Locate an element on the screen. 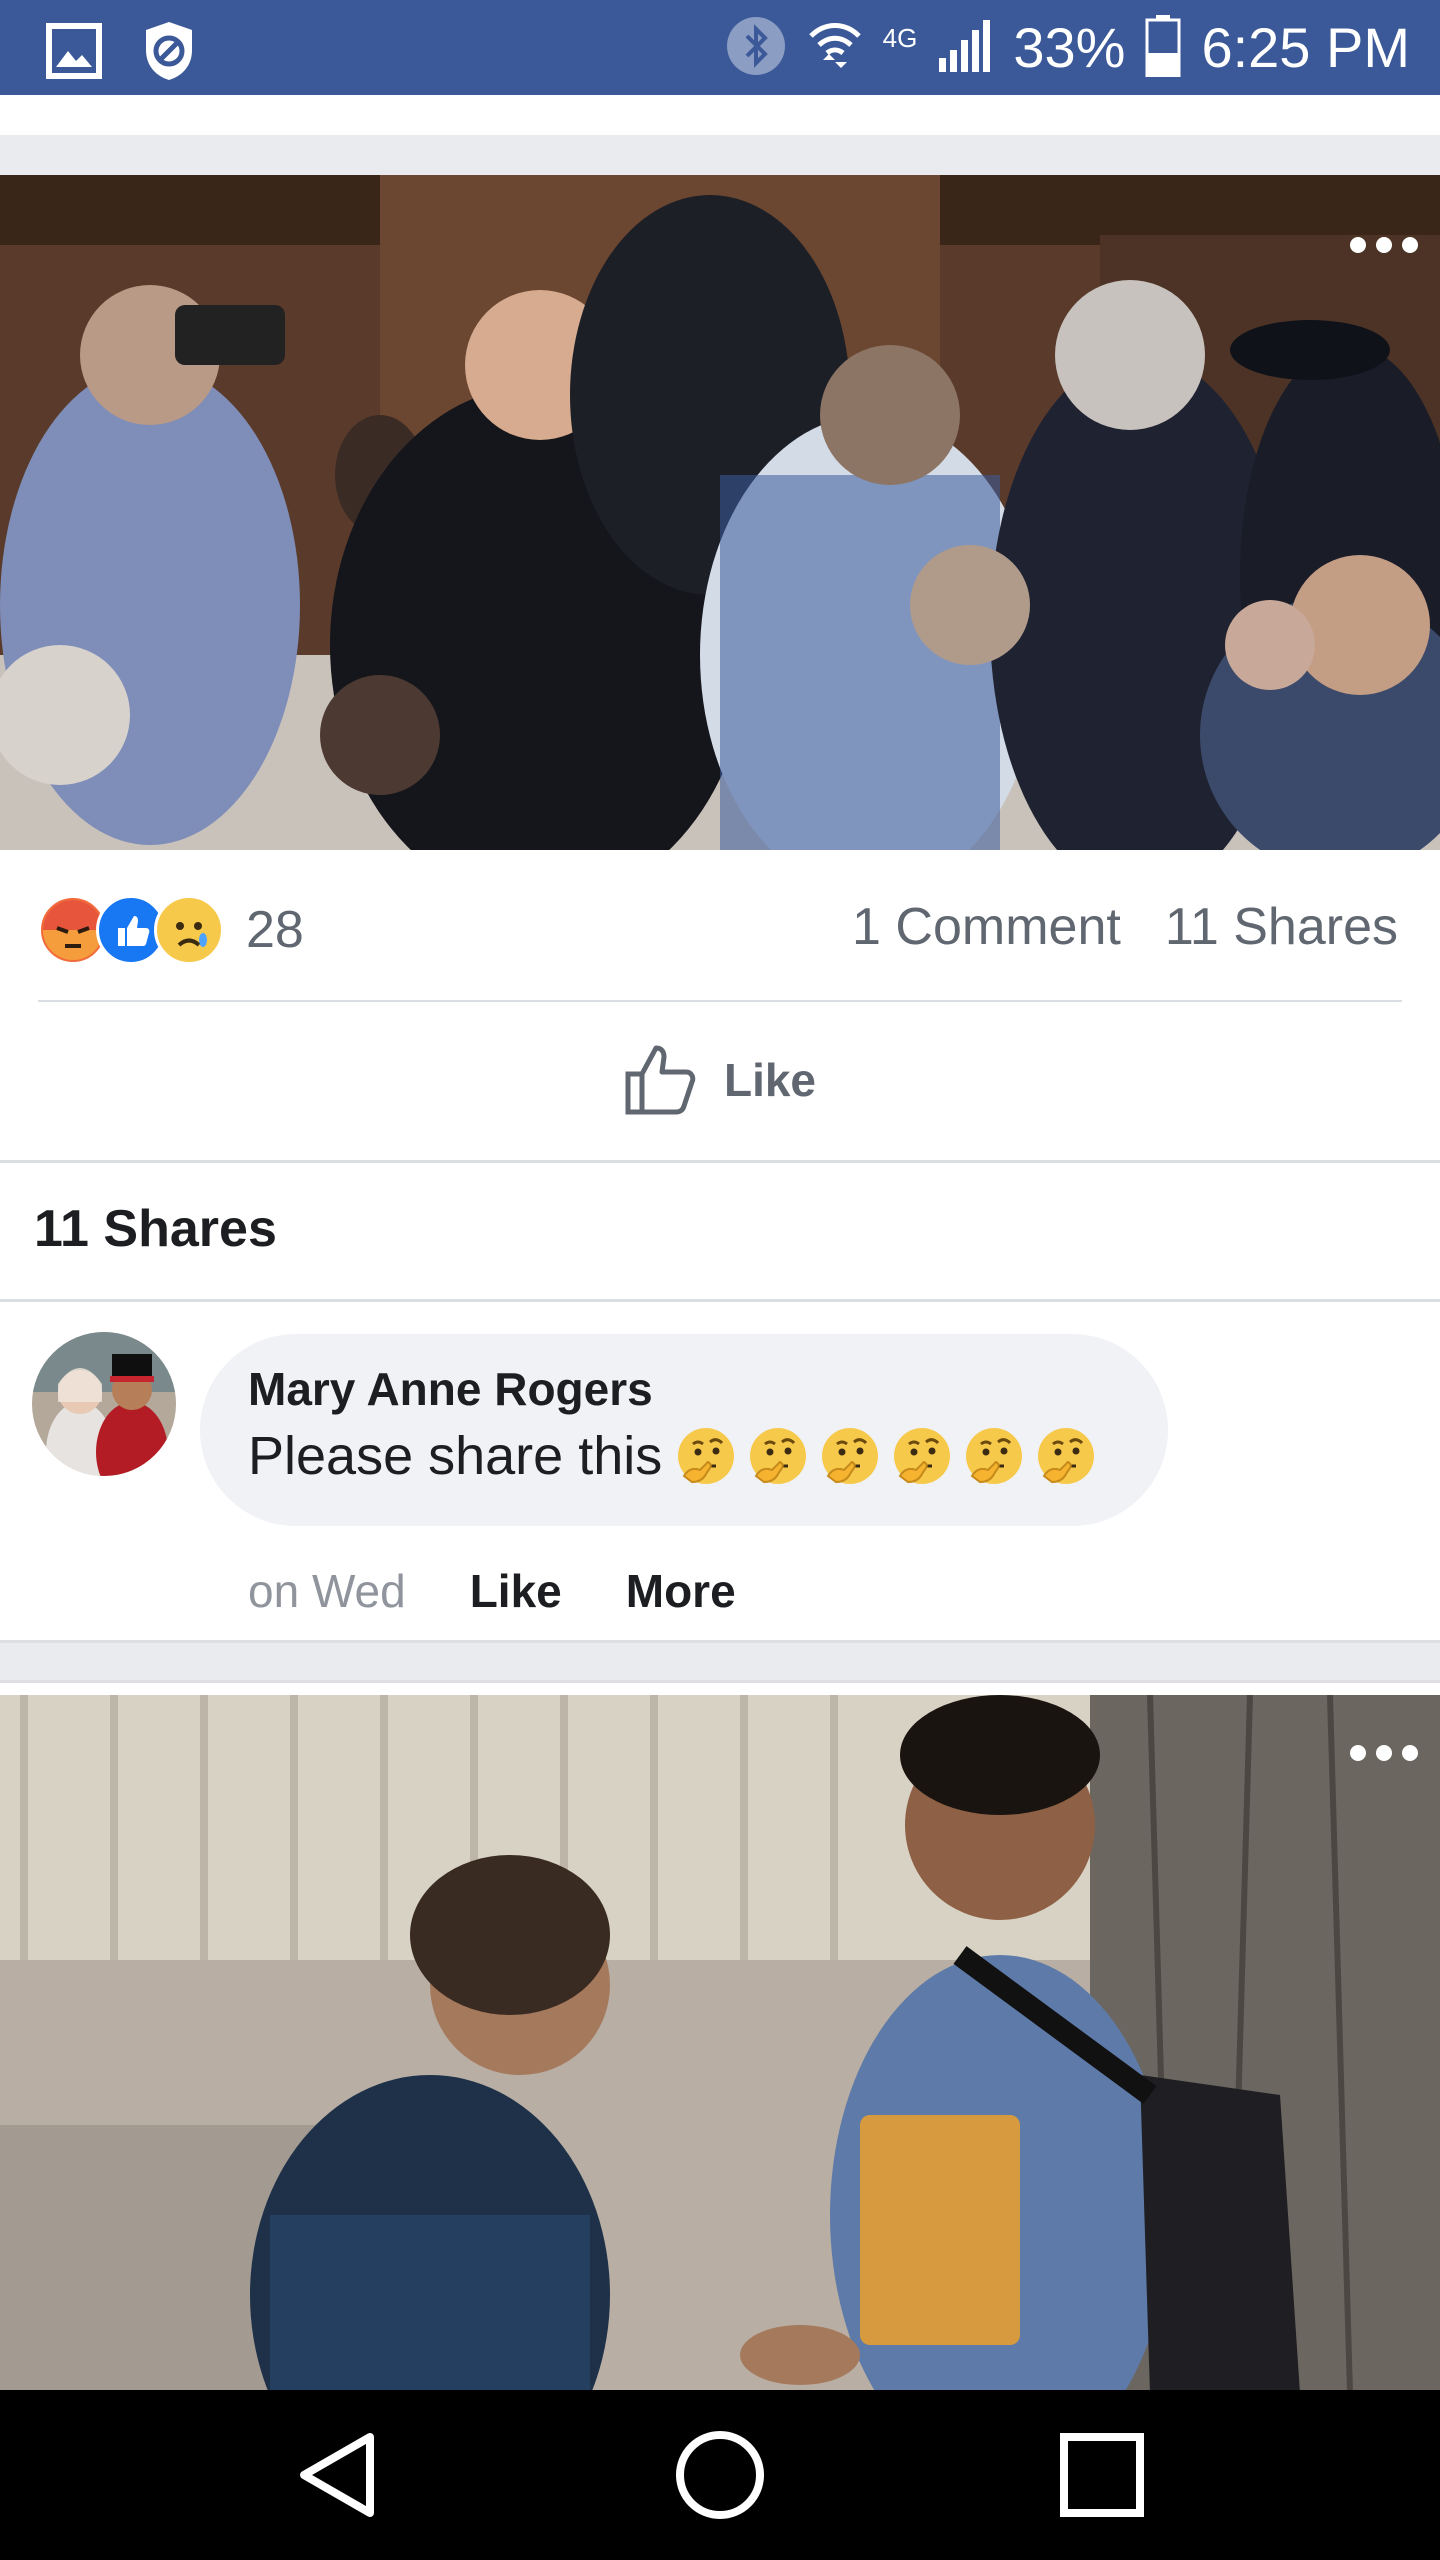 This screenshot has width=1440, height=2560. like-label: Like is located at coordinates (770, 1080).